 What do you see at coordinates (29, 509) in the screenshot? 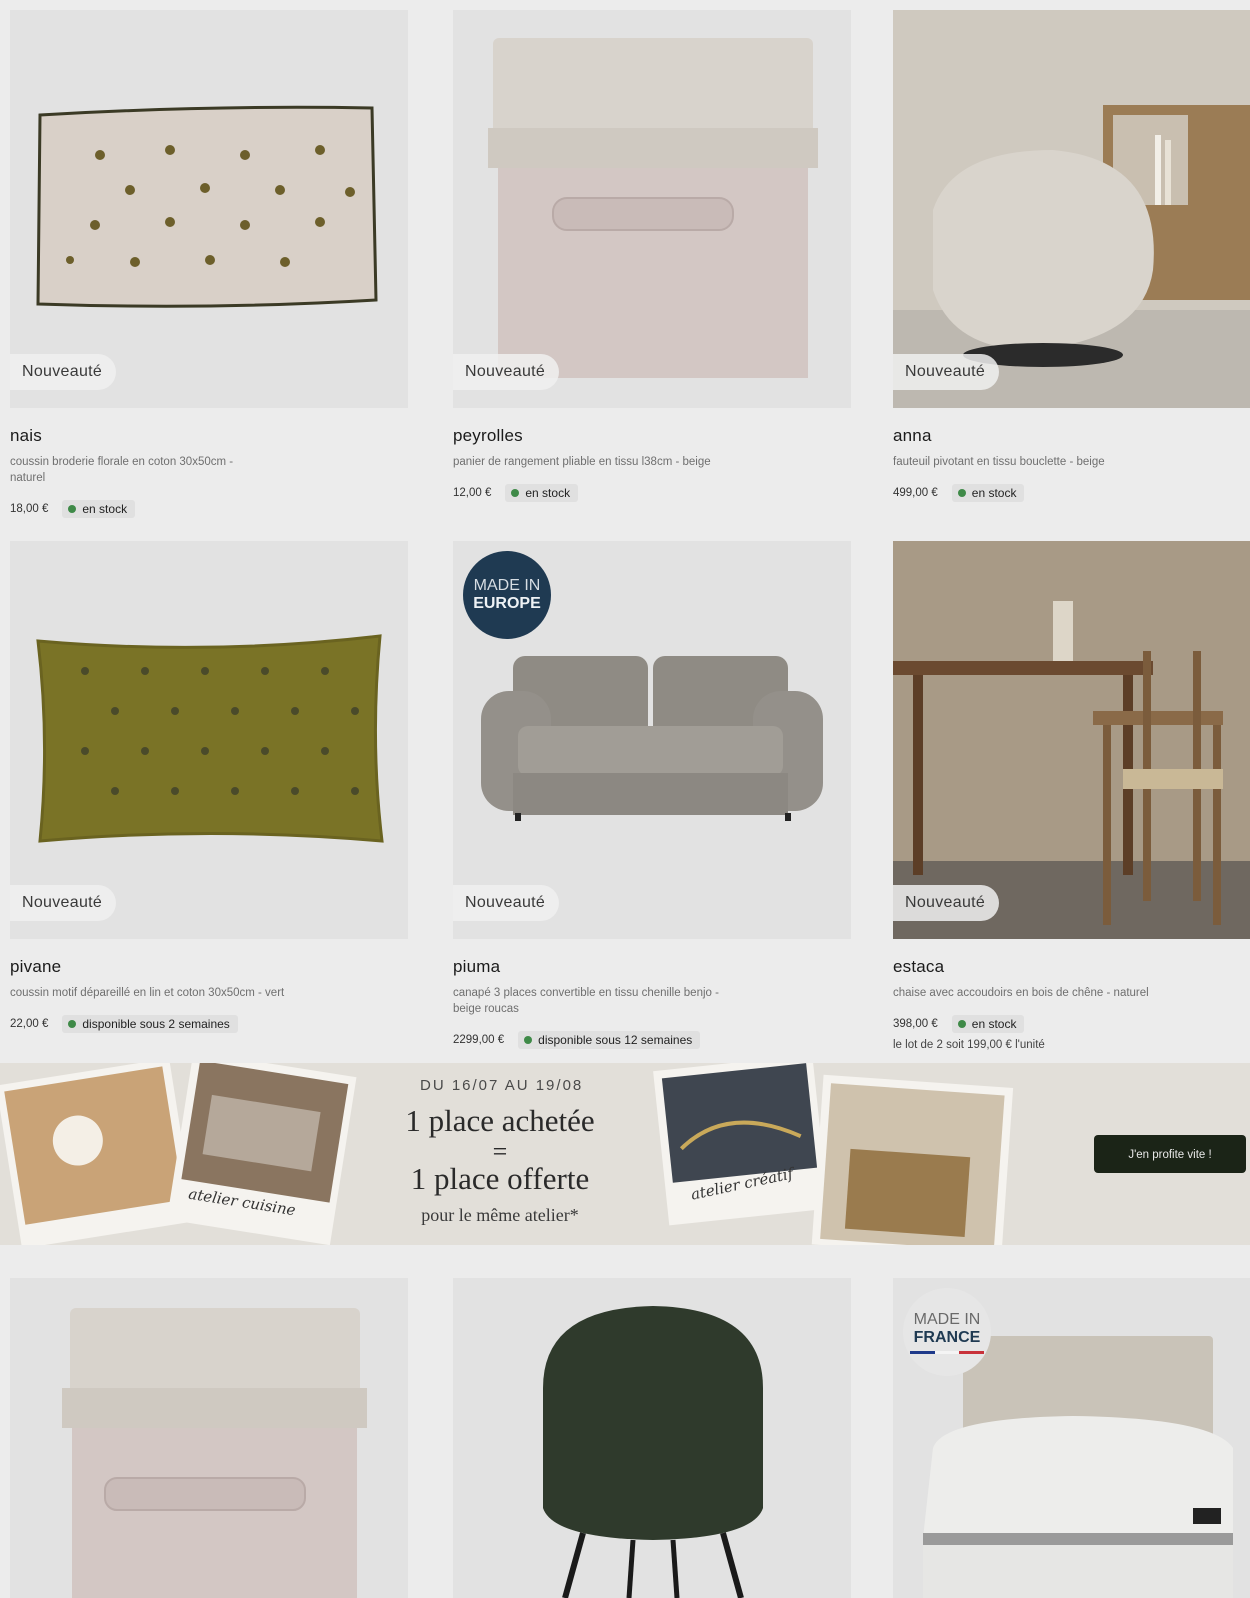
I see `product-price: 18,00 €` at bounding box center [29, 509].